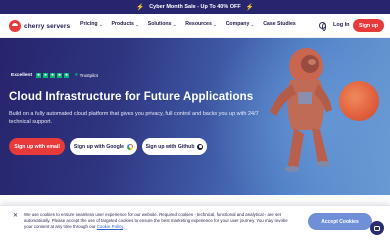 This screenshot has height=240, width=390. I want to click on menu-item-label: Case Studies, so click(279, 24).